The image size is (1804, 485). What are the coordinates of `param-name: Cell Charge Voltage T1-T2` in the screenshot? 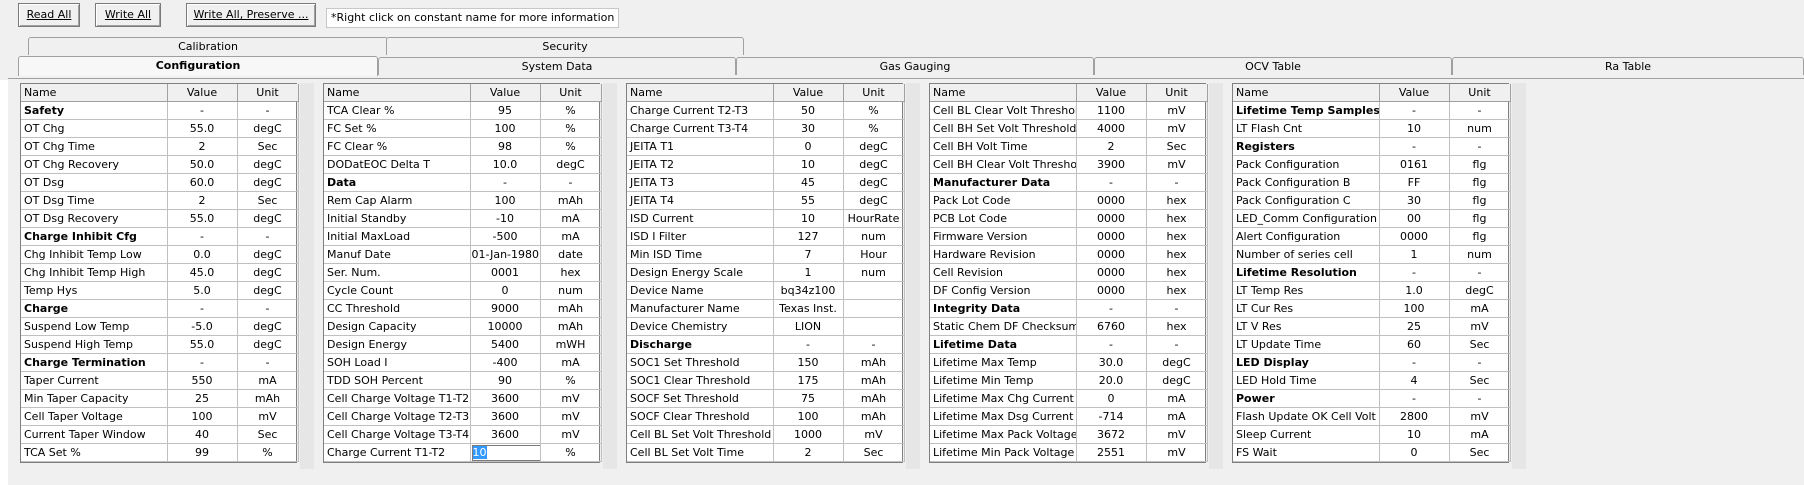 It's located at (397, 398).